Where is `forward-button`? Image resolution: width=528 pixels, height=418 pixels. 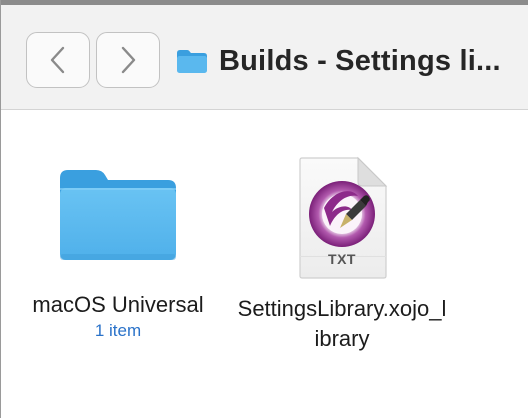
forward-button is located at coordinates (128, 60).